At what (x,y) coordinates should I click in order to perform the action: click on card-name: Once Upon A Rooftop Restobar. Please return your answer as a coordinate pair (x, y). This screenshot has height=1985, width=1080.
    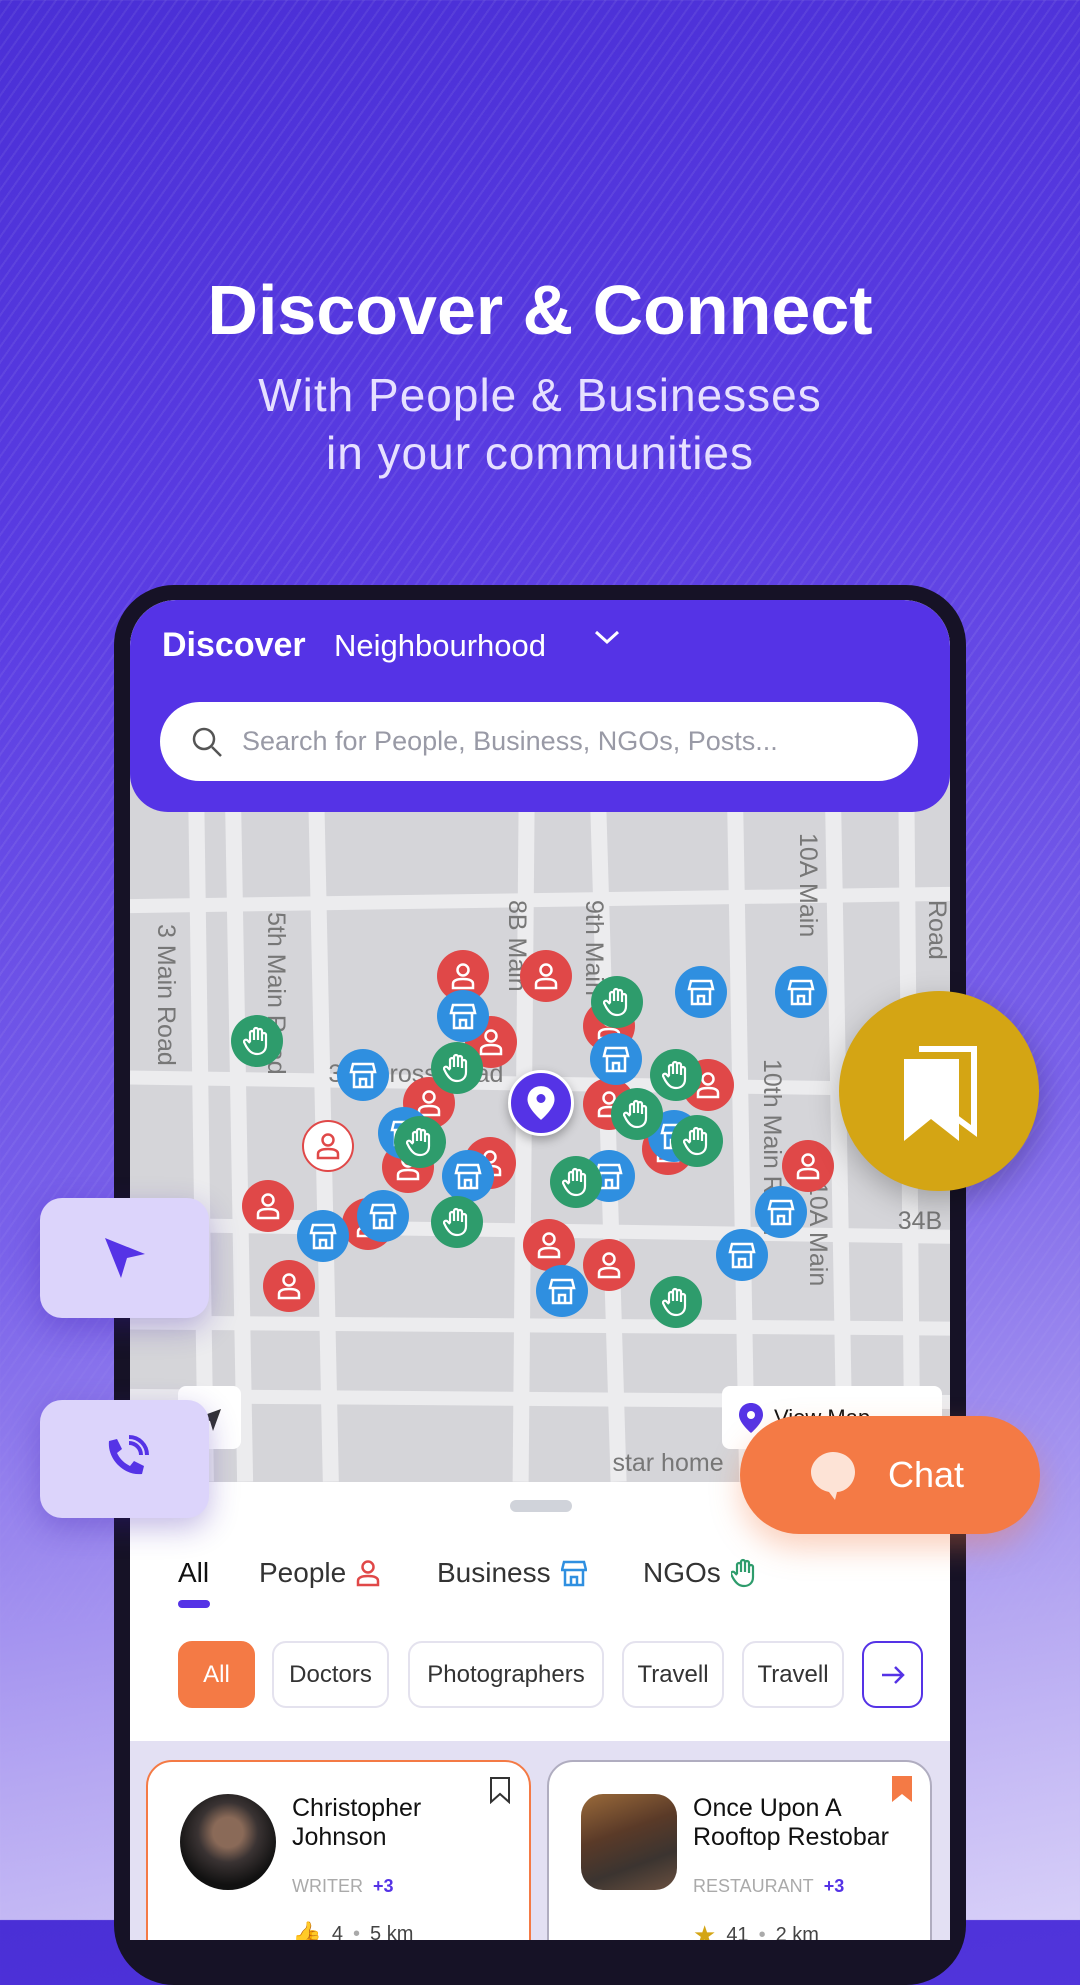
    Looking at the image, I should click on (791, 1822).